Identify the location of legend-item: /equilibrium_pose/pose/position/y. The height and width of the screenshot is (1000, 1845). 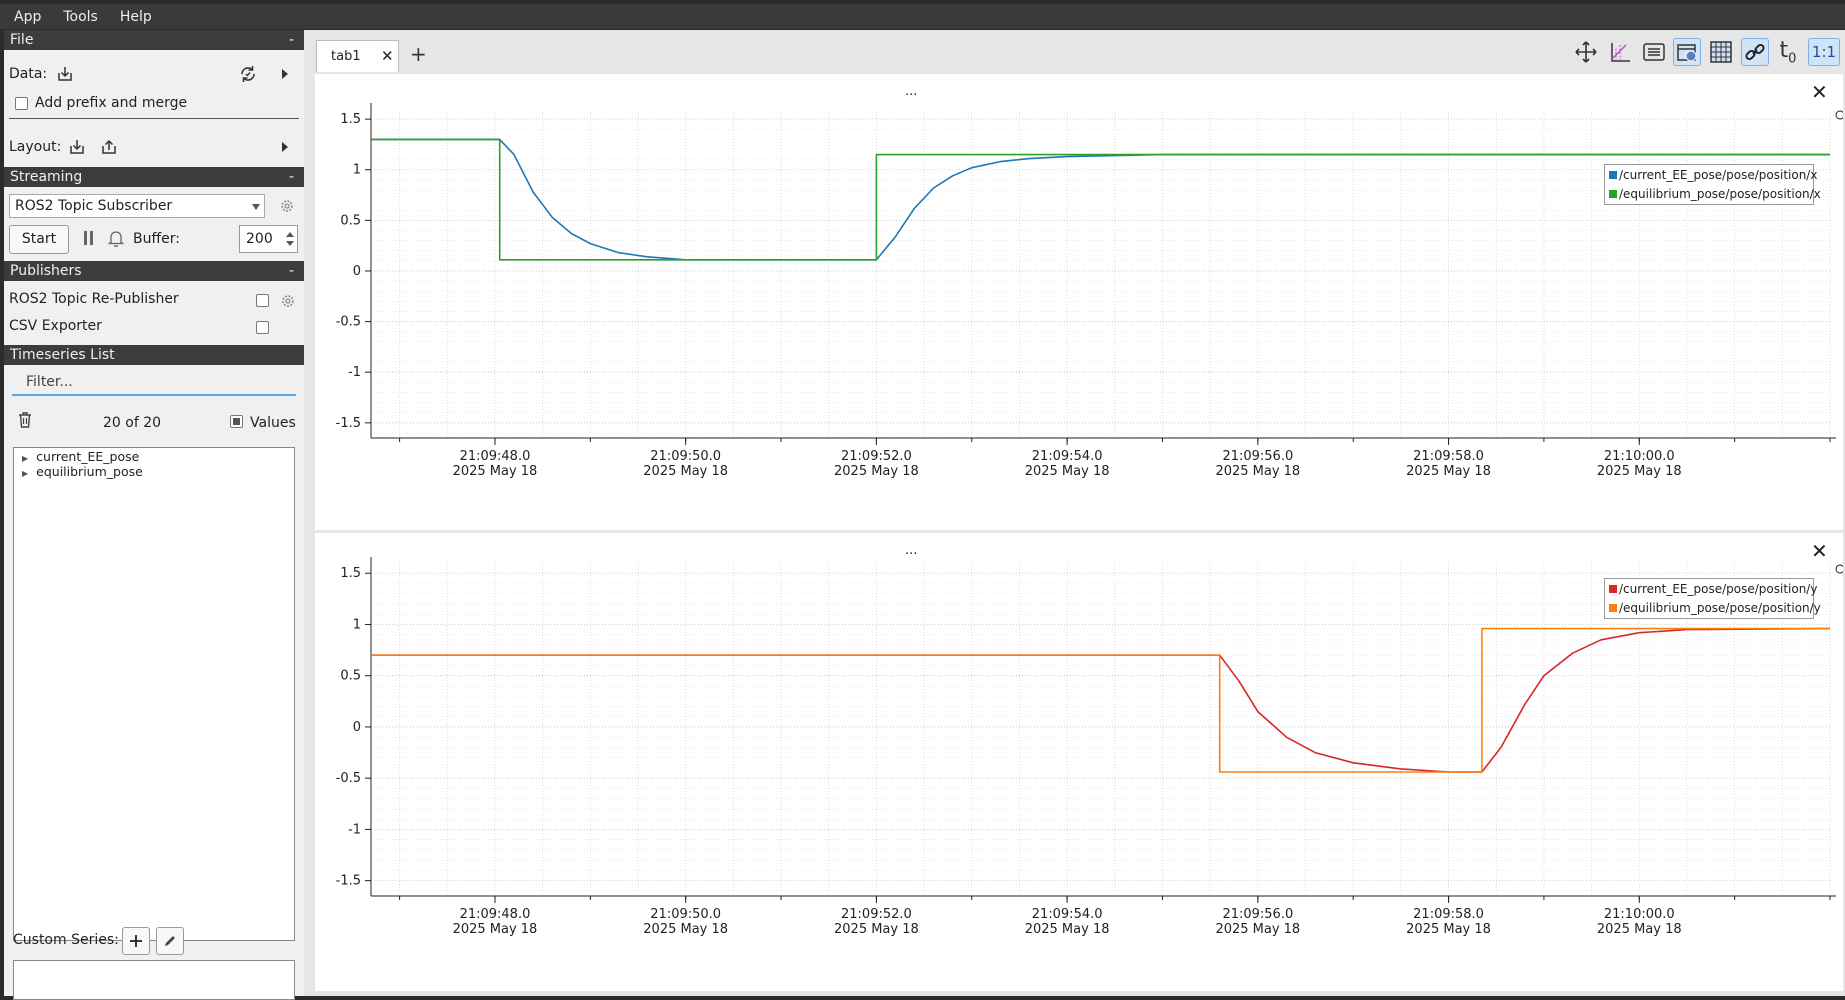
(1715, 608).